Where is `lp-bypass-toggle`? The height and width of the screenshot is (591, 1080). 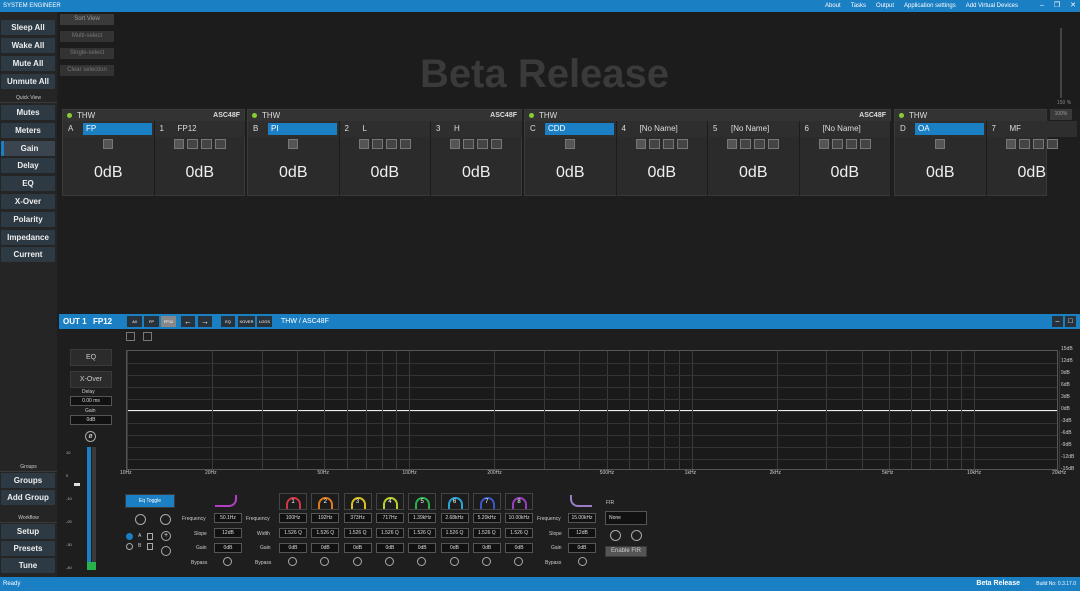
lp-bypass-toggle is located at coordinates (582, 561).